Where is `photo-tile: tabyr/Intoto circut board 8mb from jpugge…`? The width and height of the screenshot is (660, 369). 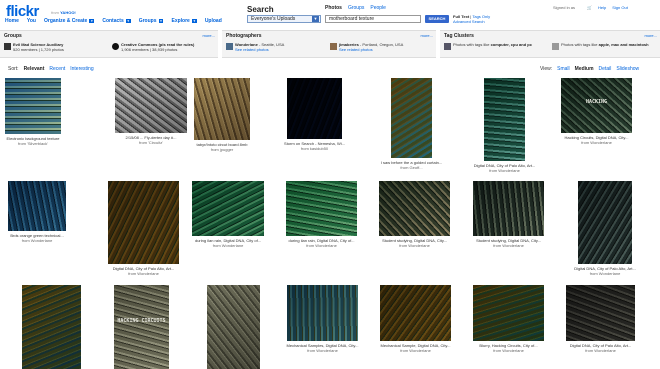
photo-tile: tabyr/Intoto circut board 8mb from jpugge… is located at coordinates (222, 115).